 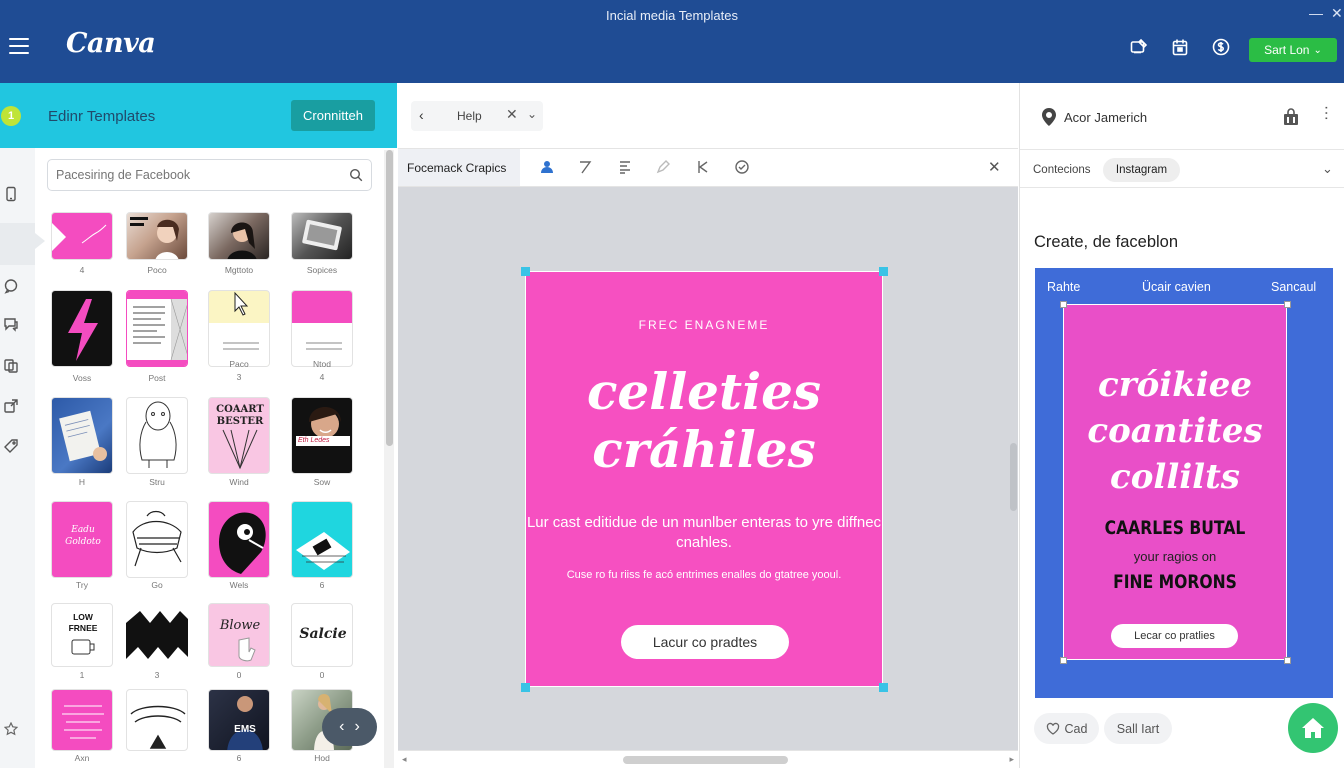 I want to click on template-tile: Eth Ledes, so click(x=322, y=435).